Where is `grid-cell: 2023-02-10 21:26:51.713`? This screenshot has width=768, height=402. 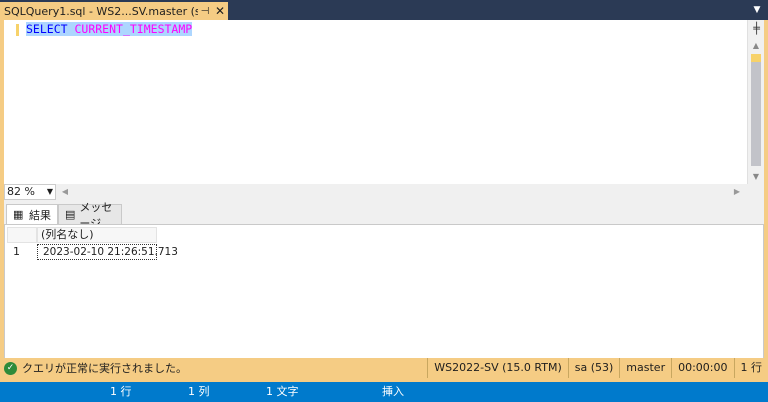 grid-cell: 2023-02-10 21:26:51.713 is located at coordinates (107, 252).